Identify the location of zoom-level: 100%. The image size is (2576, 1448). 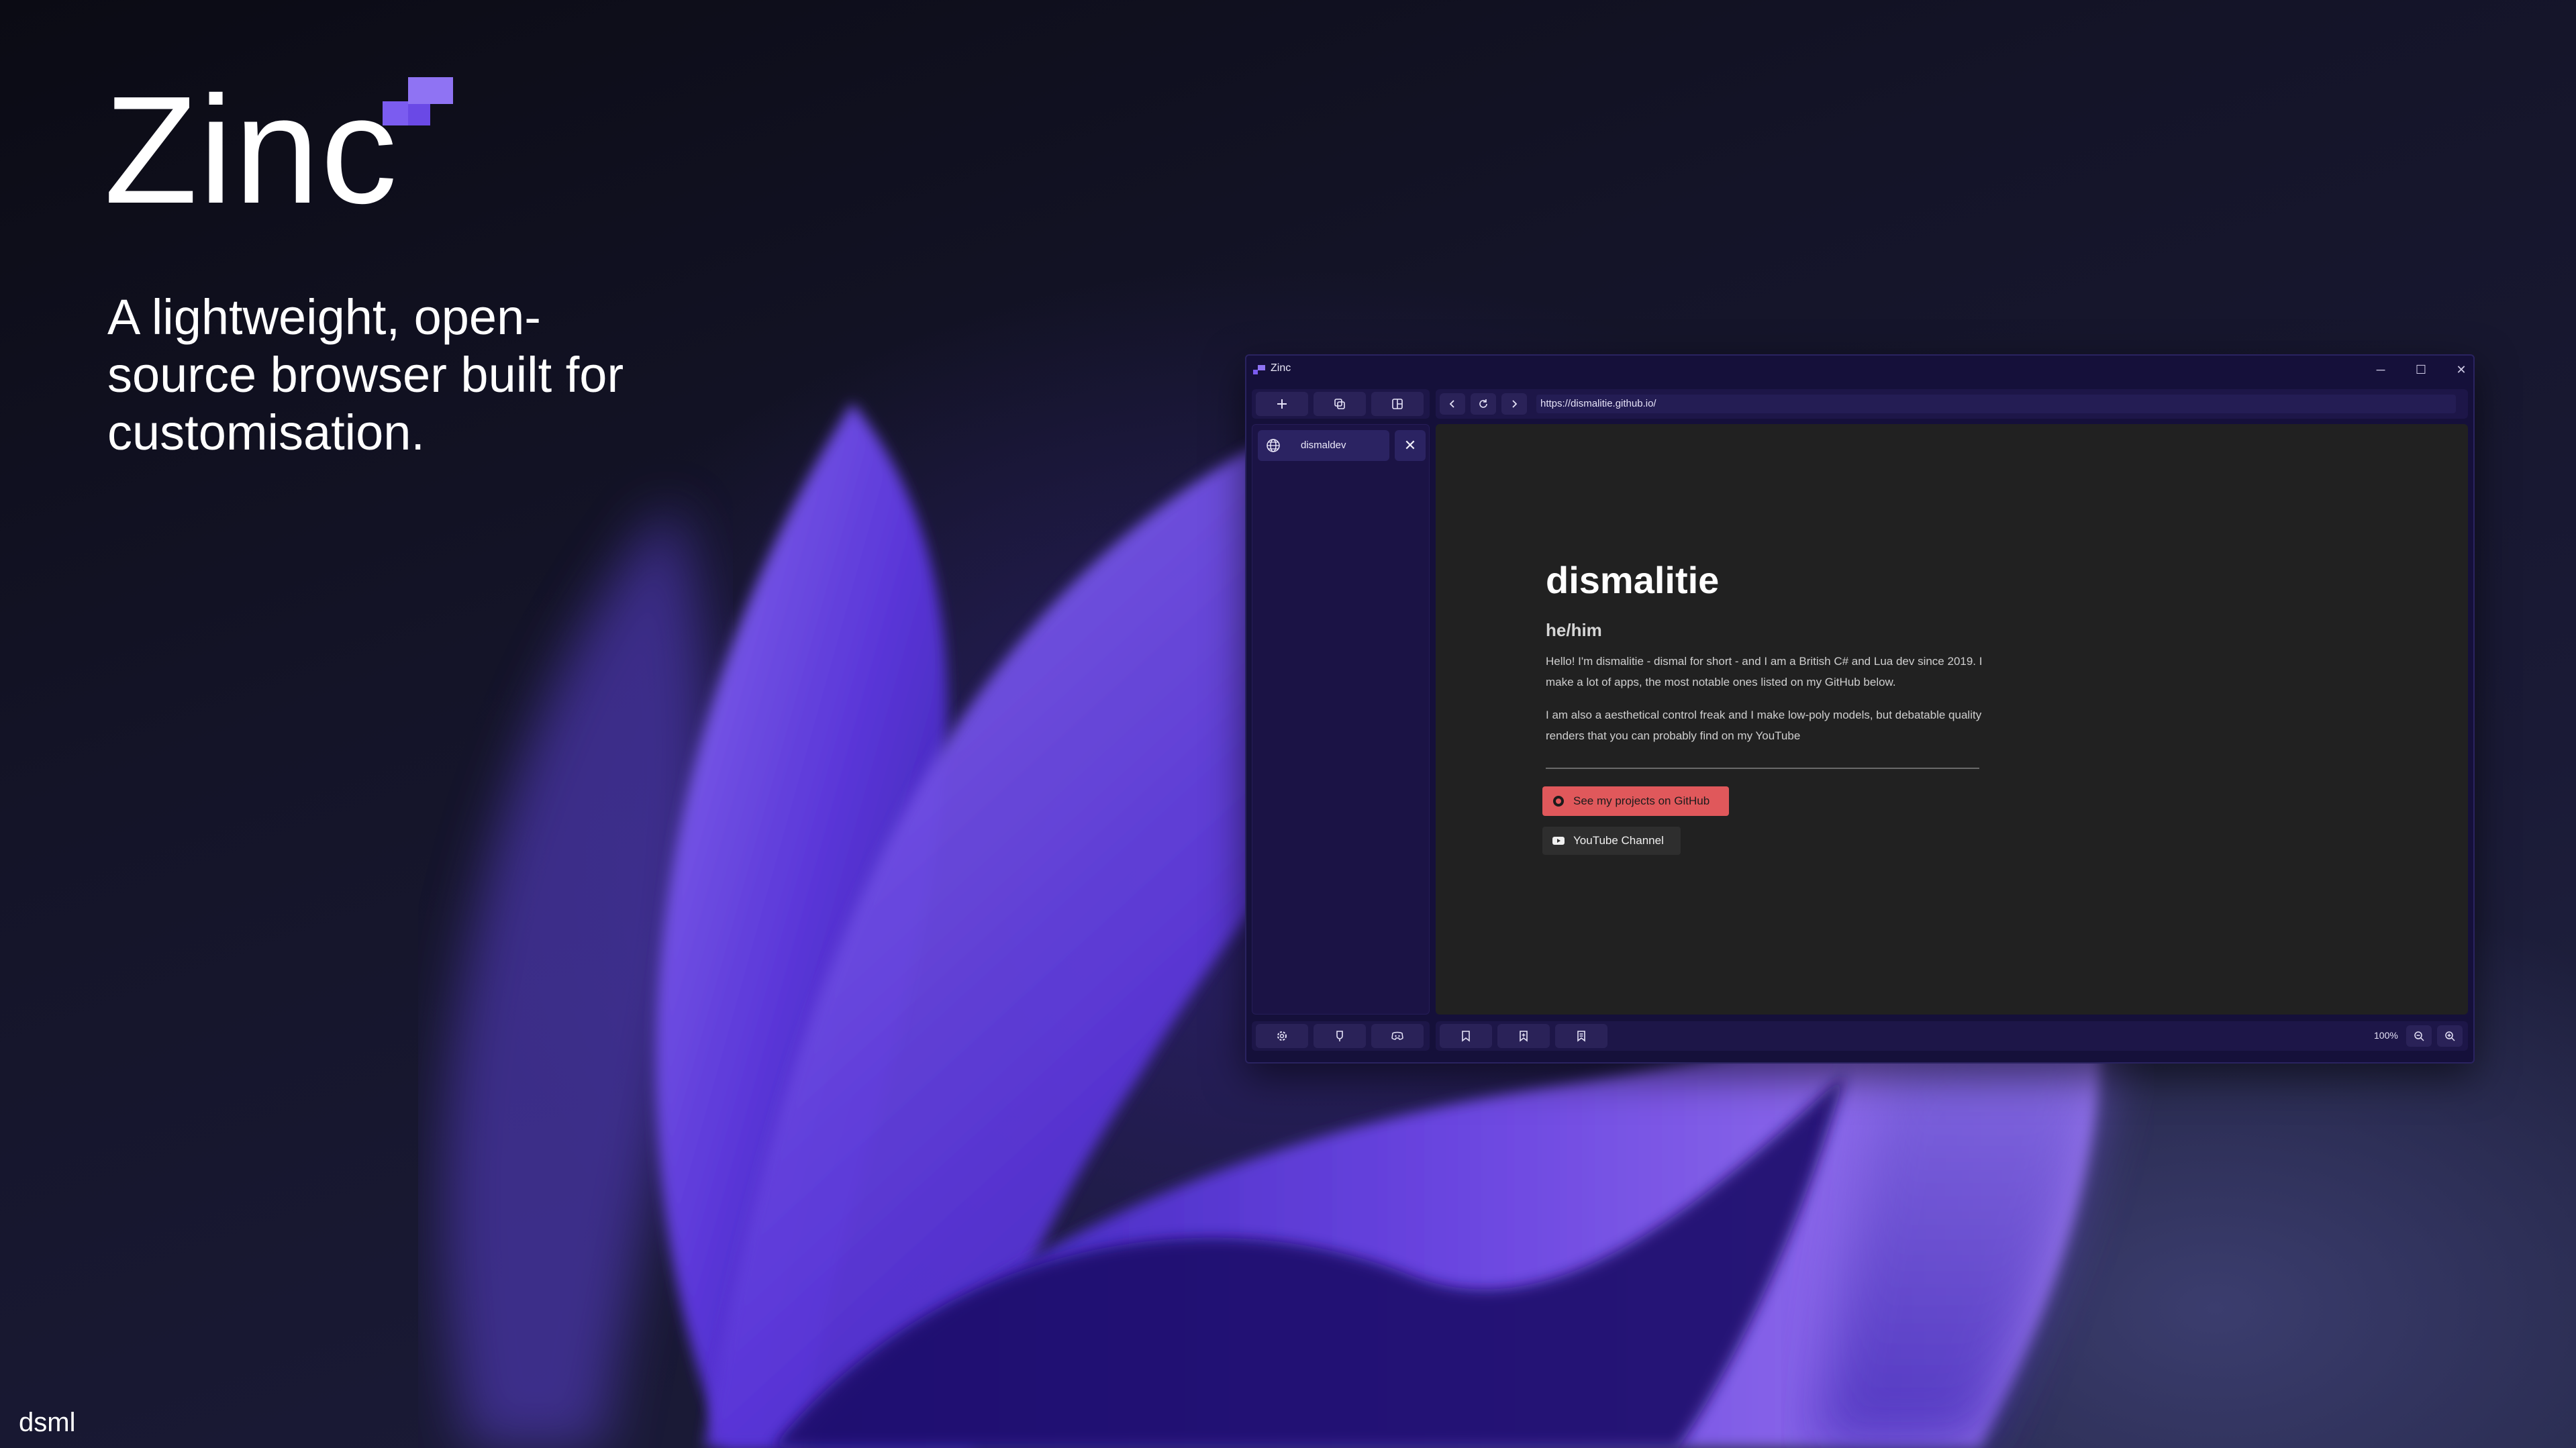
(2386, 1035).